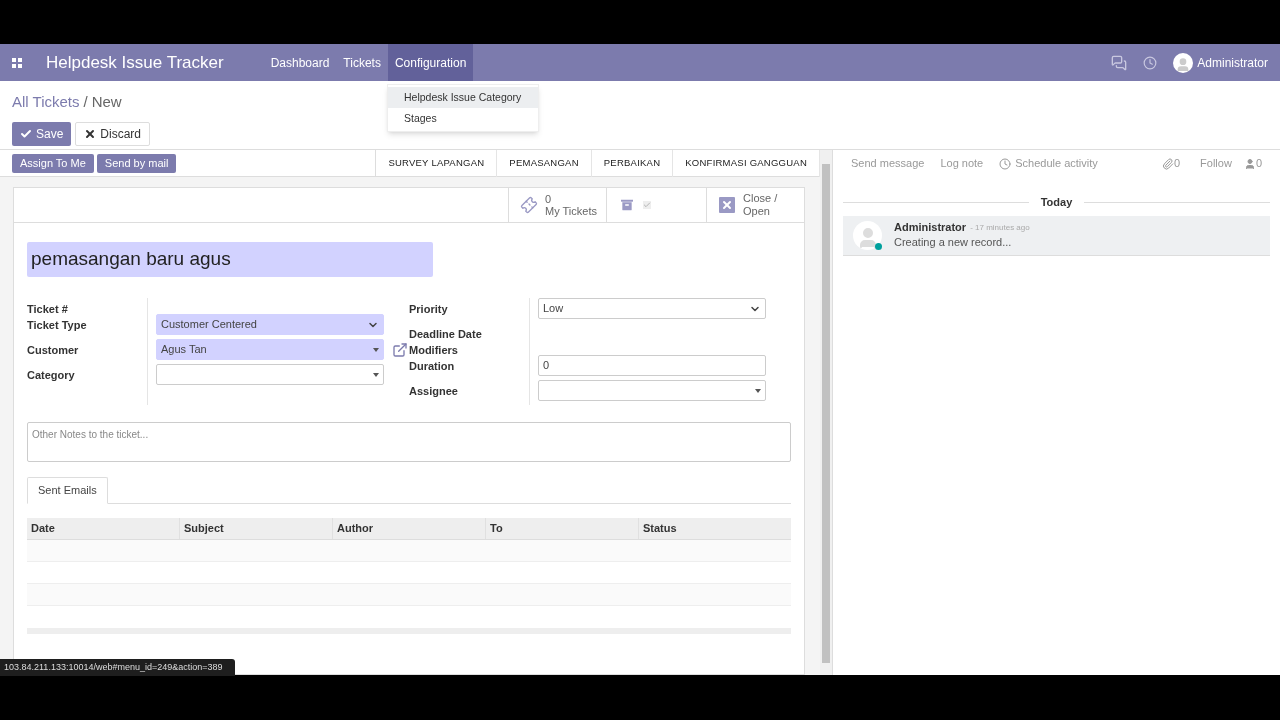 This screenshot has height=720, width=1280. What do you see at coordinates (400, 349) in the screenshot?
I see `external-link-icon` at bounding box center [400, 349].